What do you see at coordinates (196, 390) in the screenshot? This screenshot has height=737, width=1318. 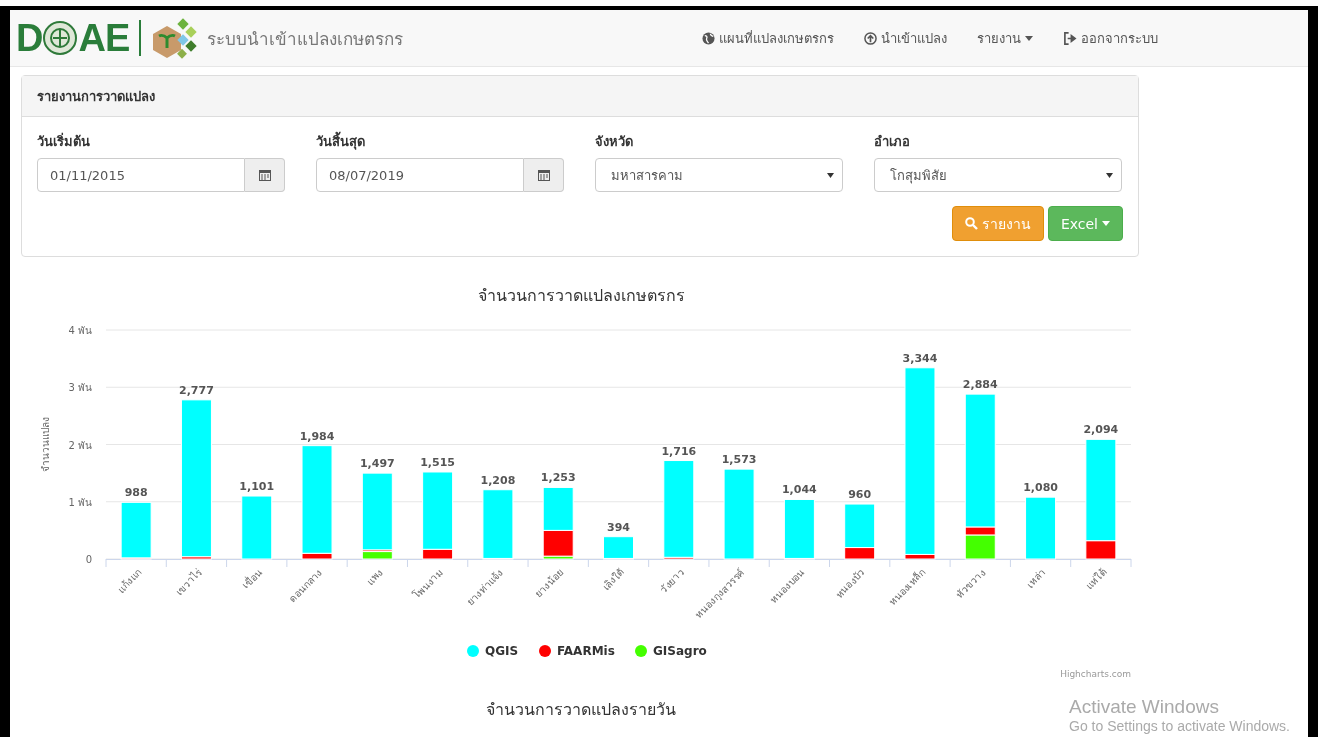 I see `value-label: 2,777` at bounding box center [196, 390].